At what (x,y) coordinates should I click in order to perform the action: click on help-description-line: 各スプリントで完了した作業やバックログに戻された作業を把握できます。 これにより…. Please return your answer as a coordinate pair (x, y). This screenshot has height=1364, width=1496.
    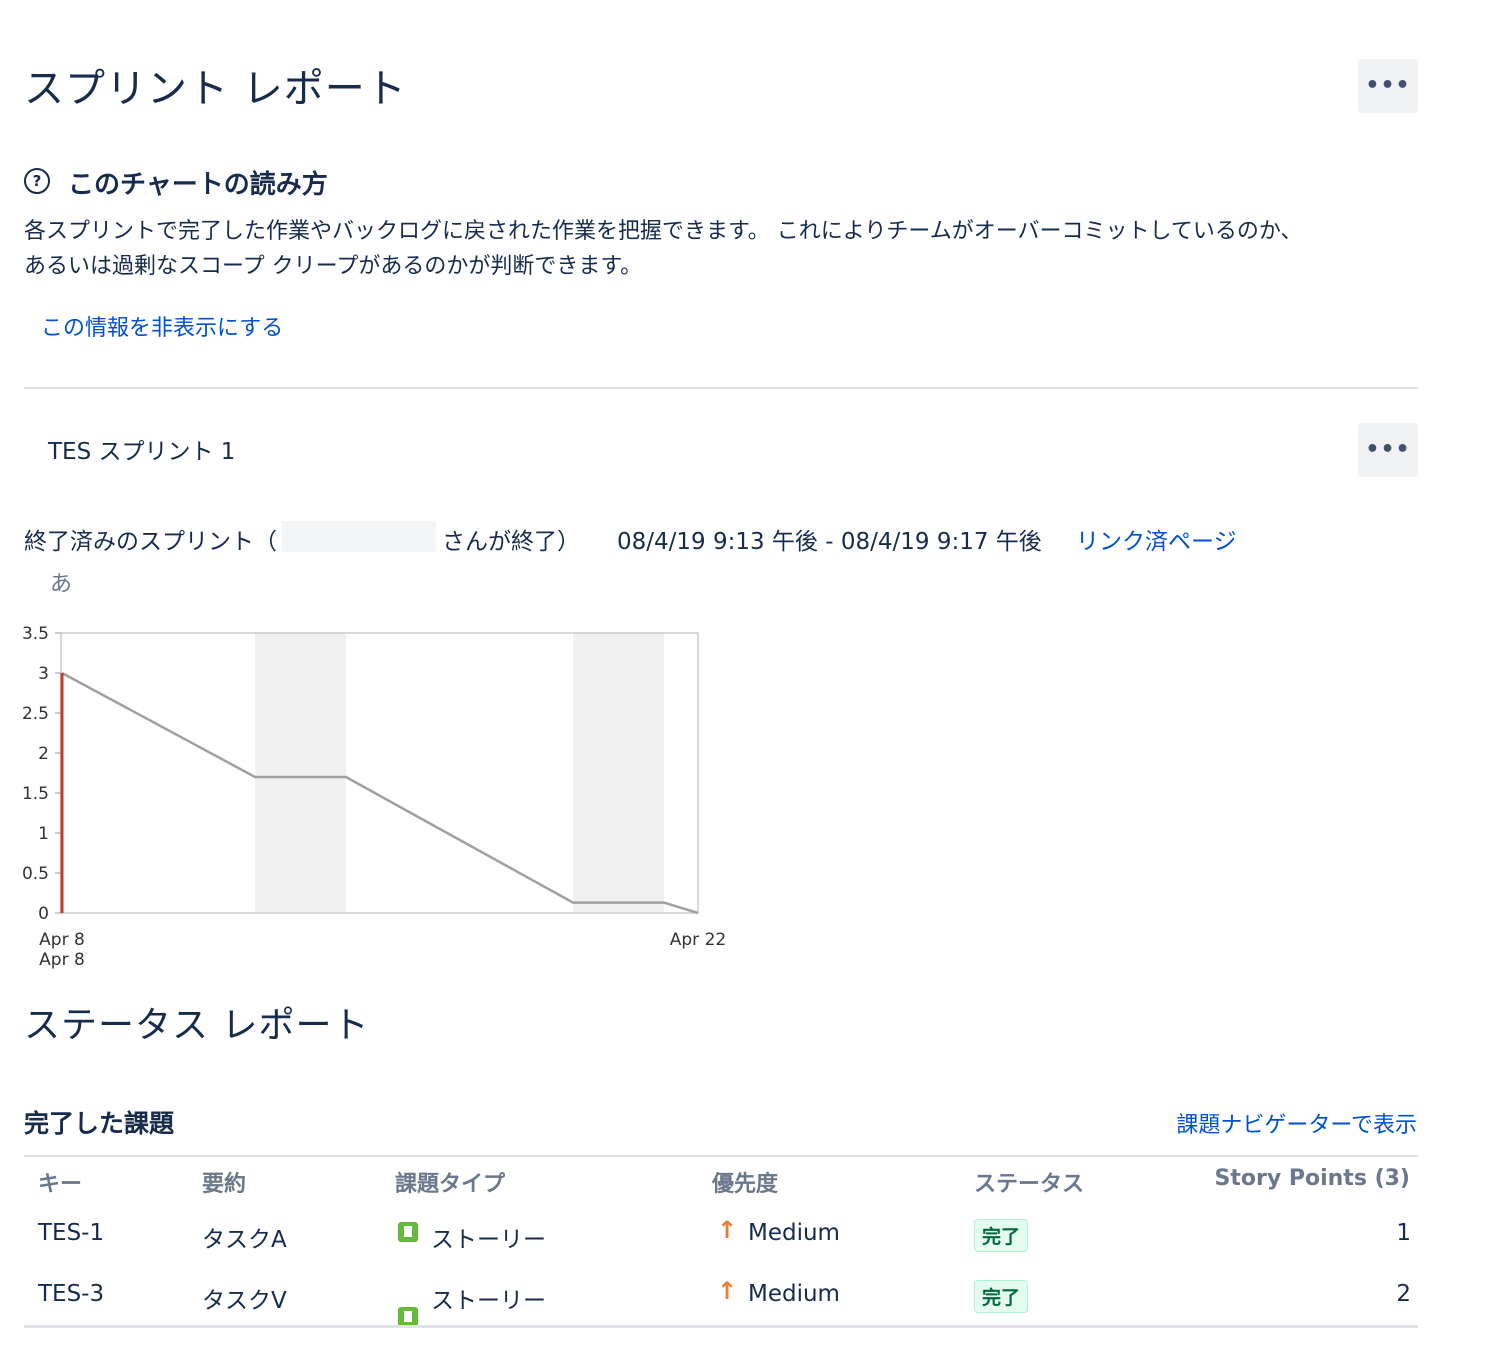
    Looking at the image, I should click on (663, 231).